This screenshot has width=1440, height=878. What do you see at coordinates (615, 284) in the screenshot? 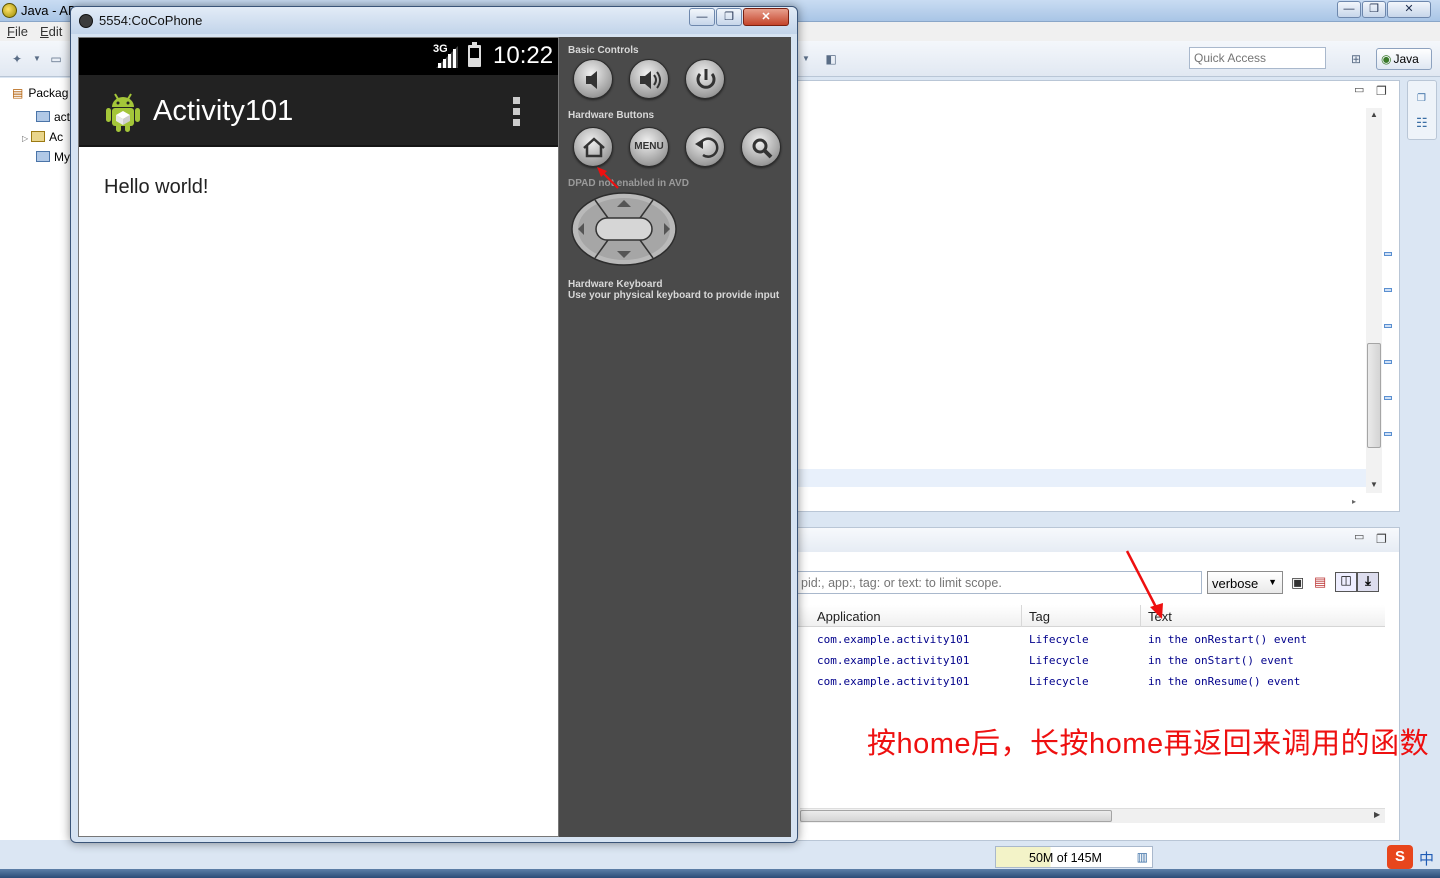
I see `keyboard-label: Hardware Keyboard` at bounding box center [615, 284].